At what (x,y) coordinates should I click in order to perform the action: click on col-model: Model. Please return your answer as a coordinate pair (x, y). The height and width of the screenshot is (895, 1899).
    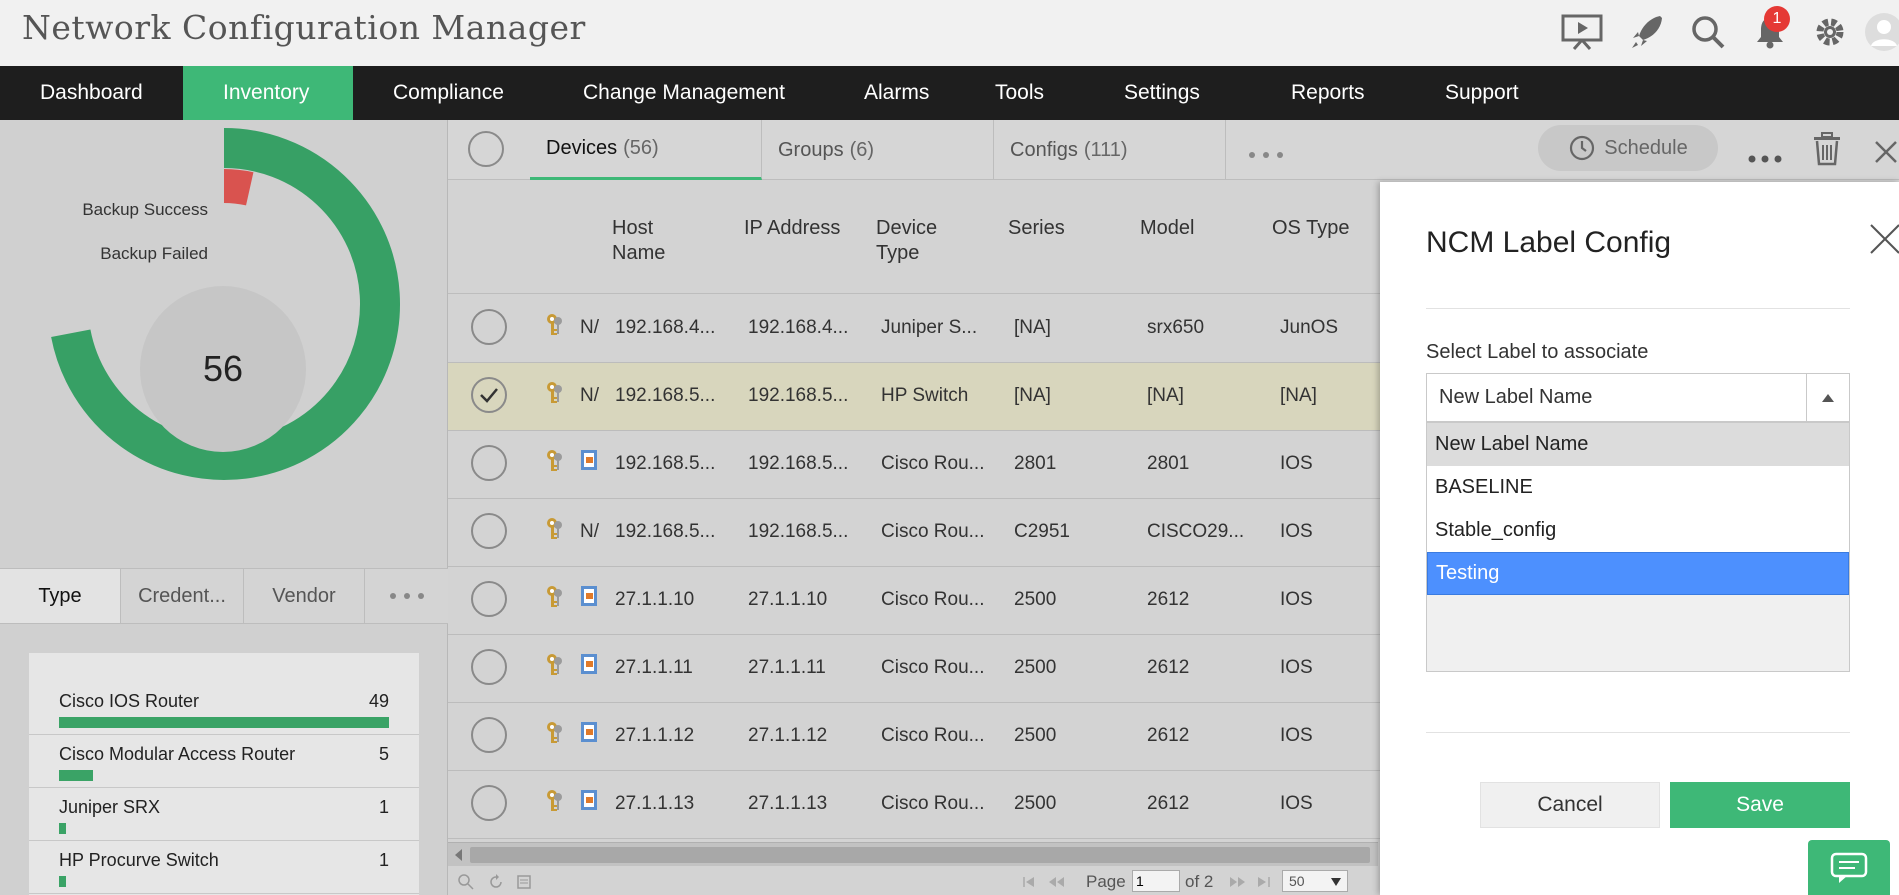
    Looking at the image, I should click on (1167, 228).